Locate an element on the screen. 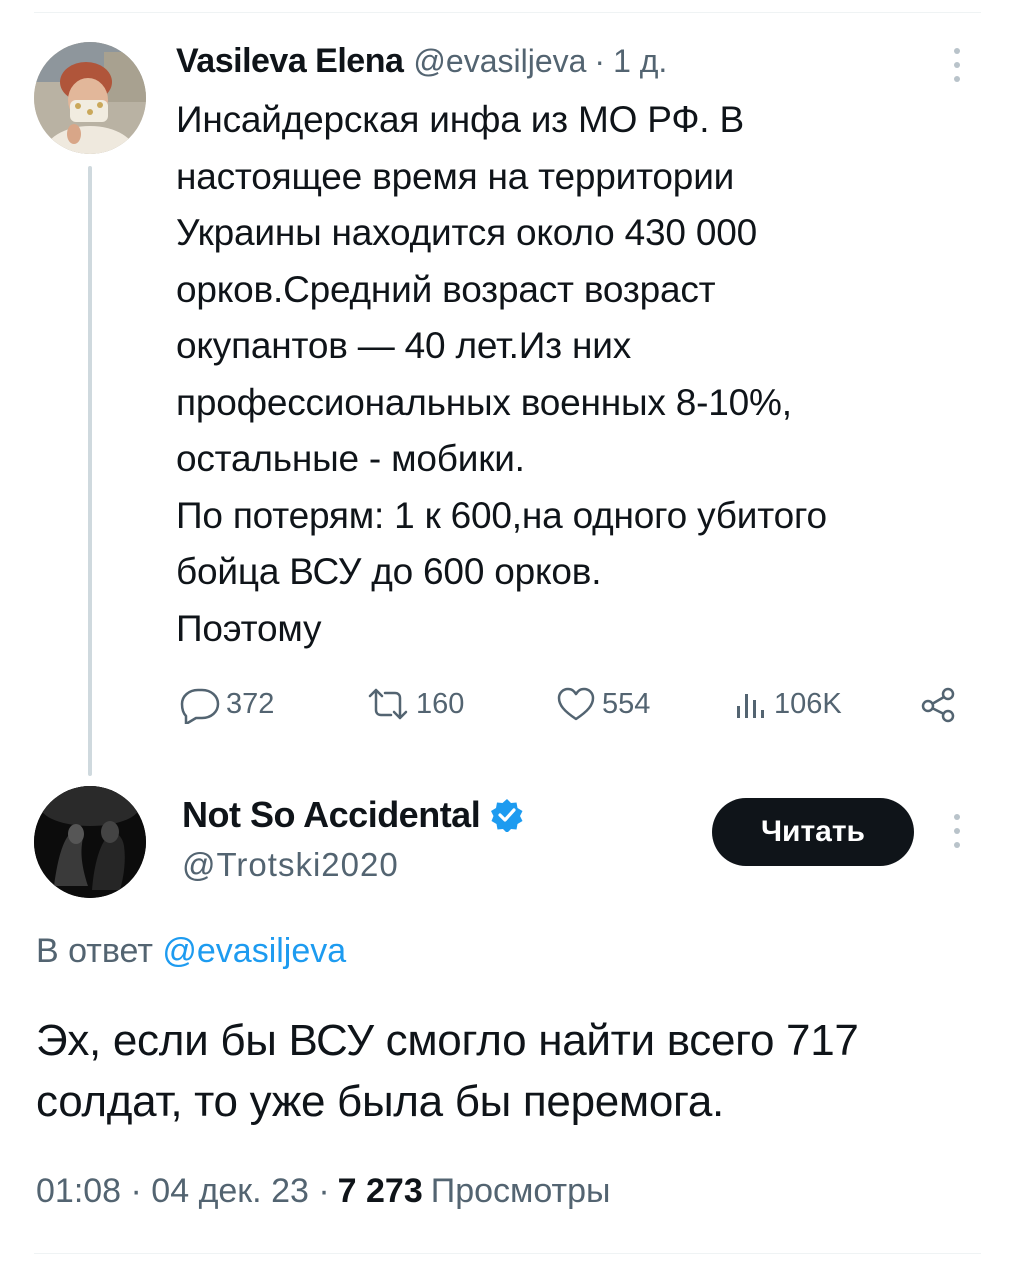 This screenshot has height=1280, width=1015. author-name: Not So Accidental is located at coordinates (331, 815).